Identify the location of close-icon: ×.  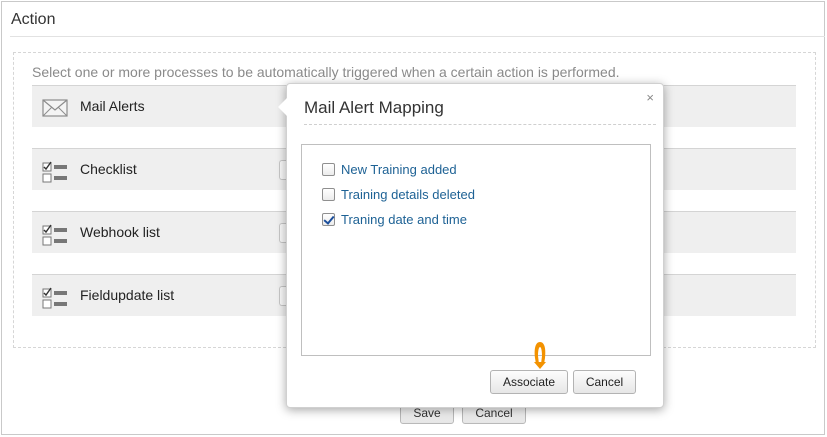
(650, 97).